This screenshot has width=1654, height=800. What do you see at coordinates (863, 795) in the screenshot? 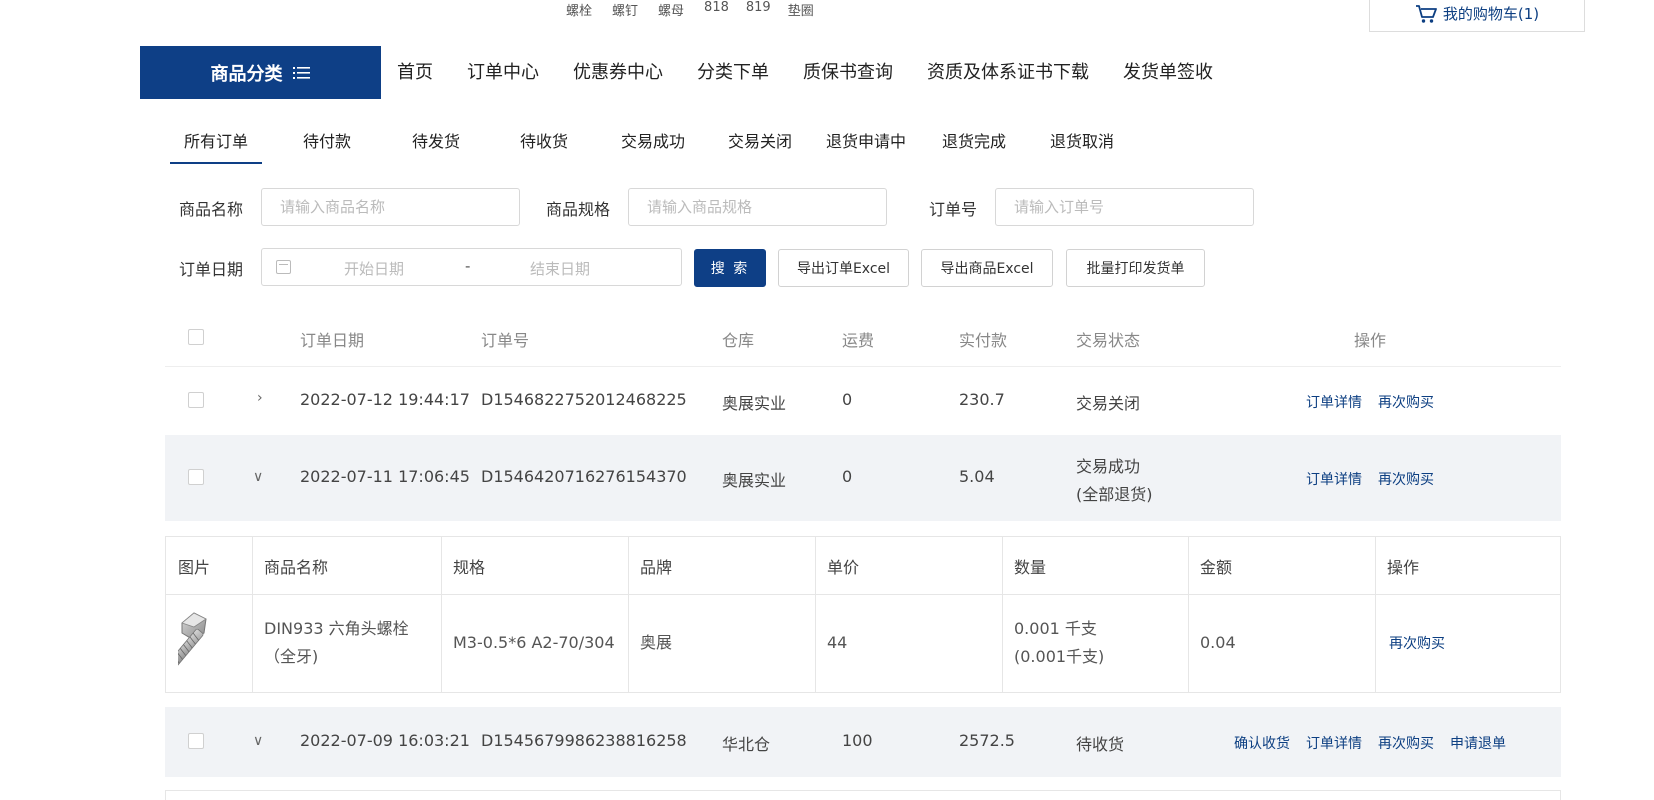
I see `next-detail-table-edge` at bounding box center [863, 795].